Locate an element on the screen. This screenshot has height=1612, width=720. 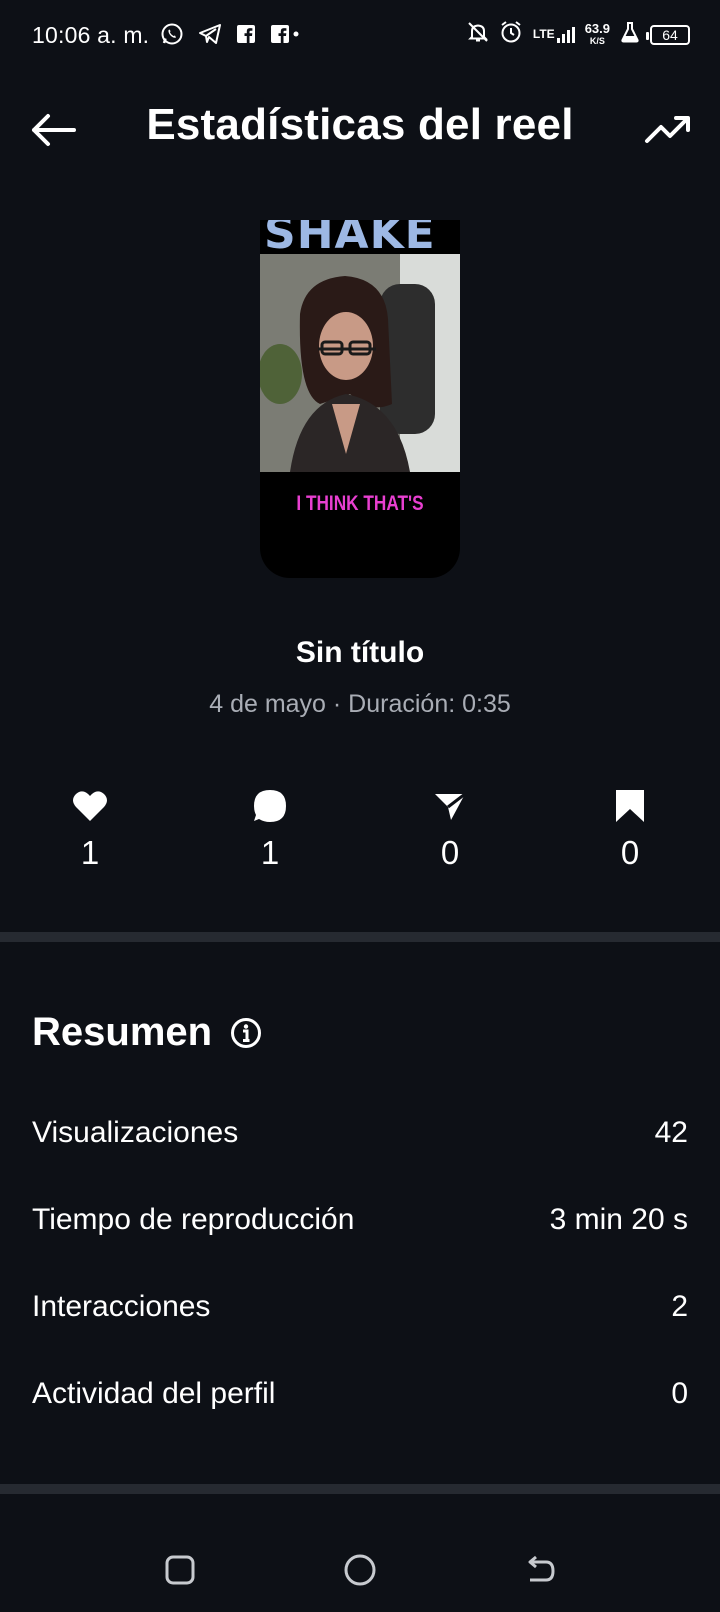
summary-row-views: Visualizaciones 42 is located at coordinates (360, 1133).